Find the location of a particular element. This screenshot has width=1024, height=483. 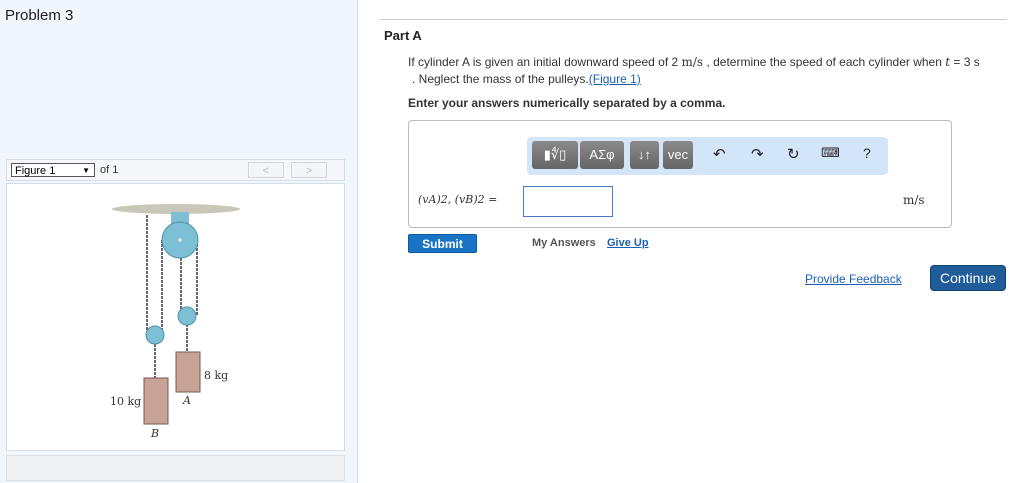

arrows-button: ↓↑ is located at coordinates (644, 155).